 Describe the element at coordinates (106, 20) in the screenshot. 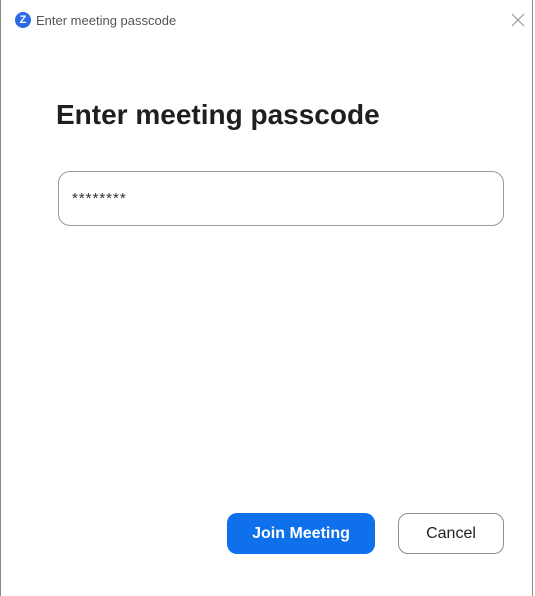

I see `window-title: Enter meeting passcode` at that location.